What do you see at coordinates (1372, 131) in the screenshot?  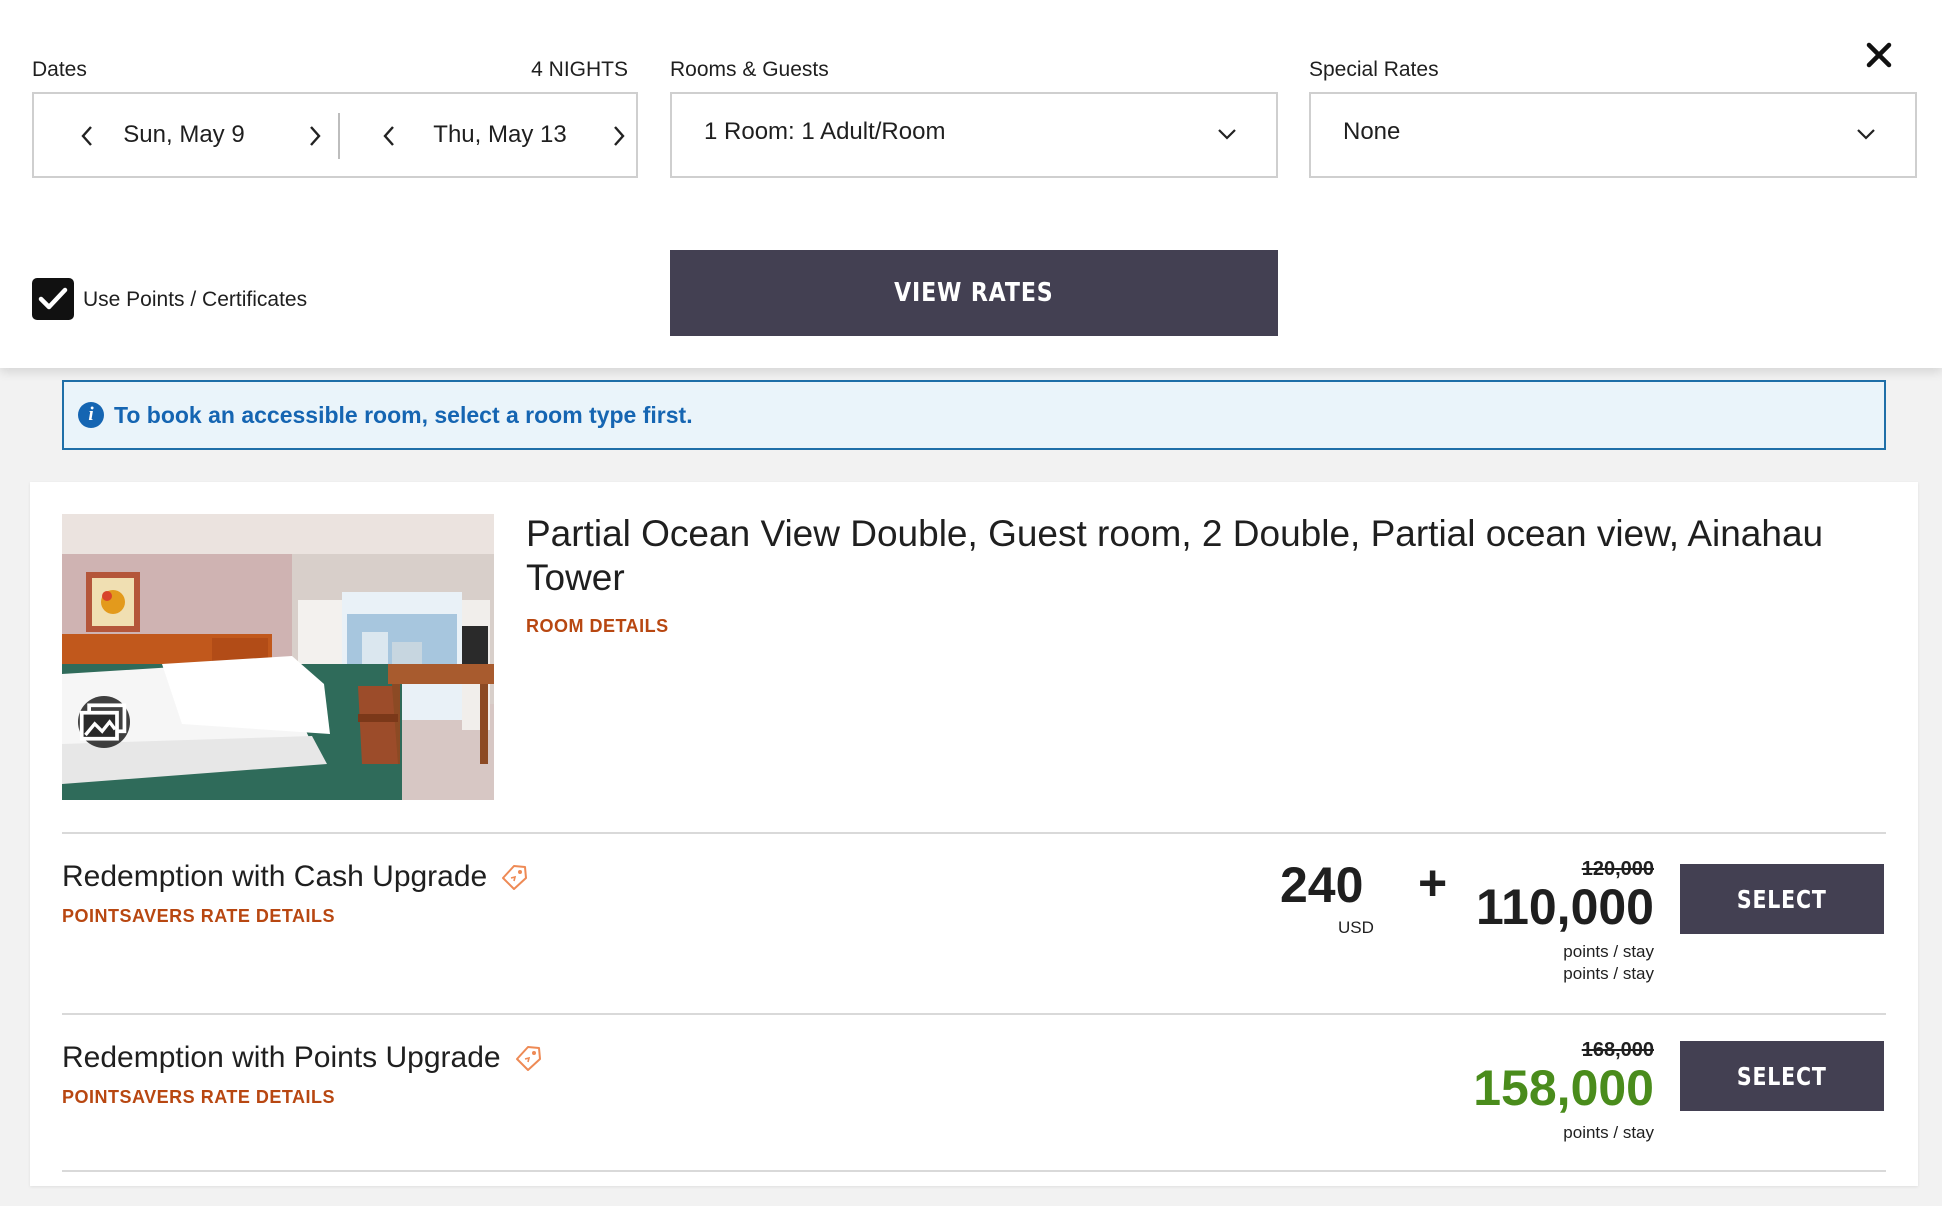 I see `special-rates-value: None` at bounding box center [1372, 131].